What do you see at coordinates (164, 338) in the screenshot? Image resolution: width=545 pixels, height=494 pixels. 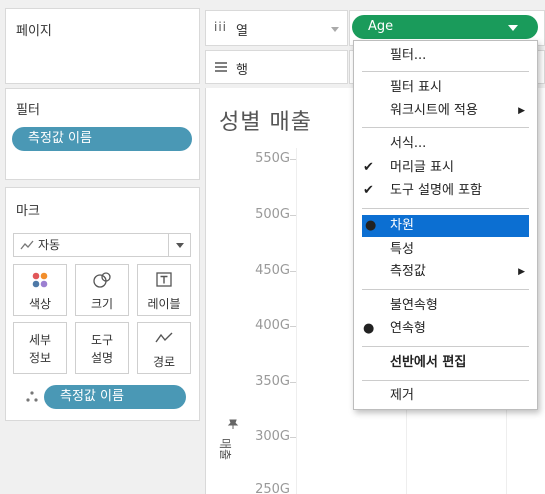 I see `path-icon` at bounding box center [164, 338].